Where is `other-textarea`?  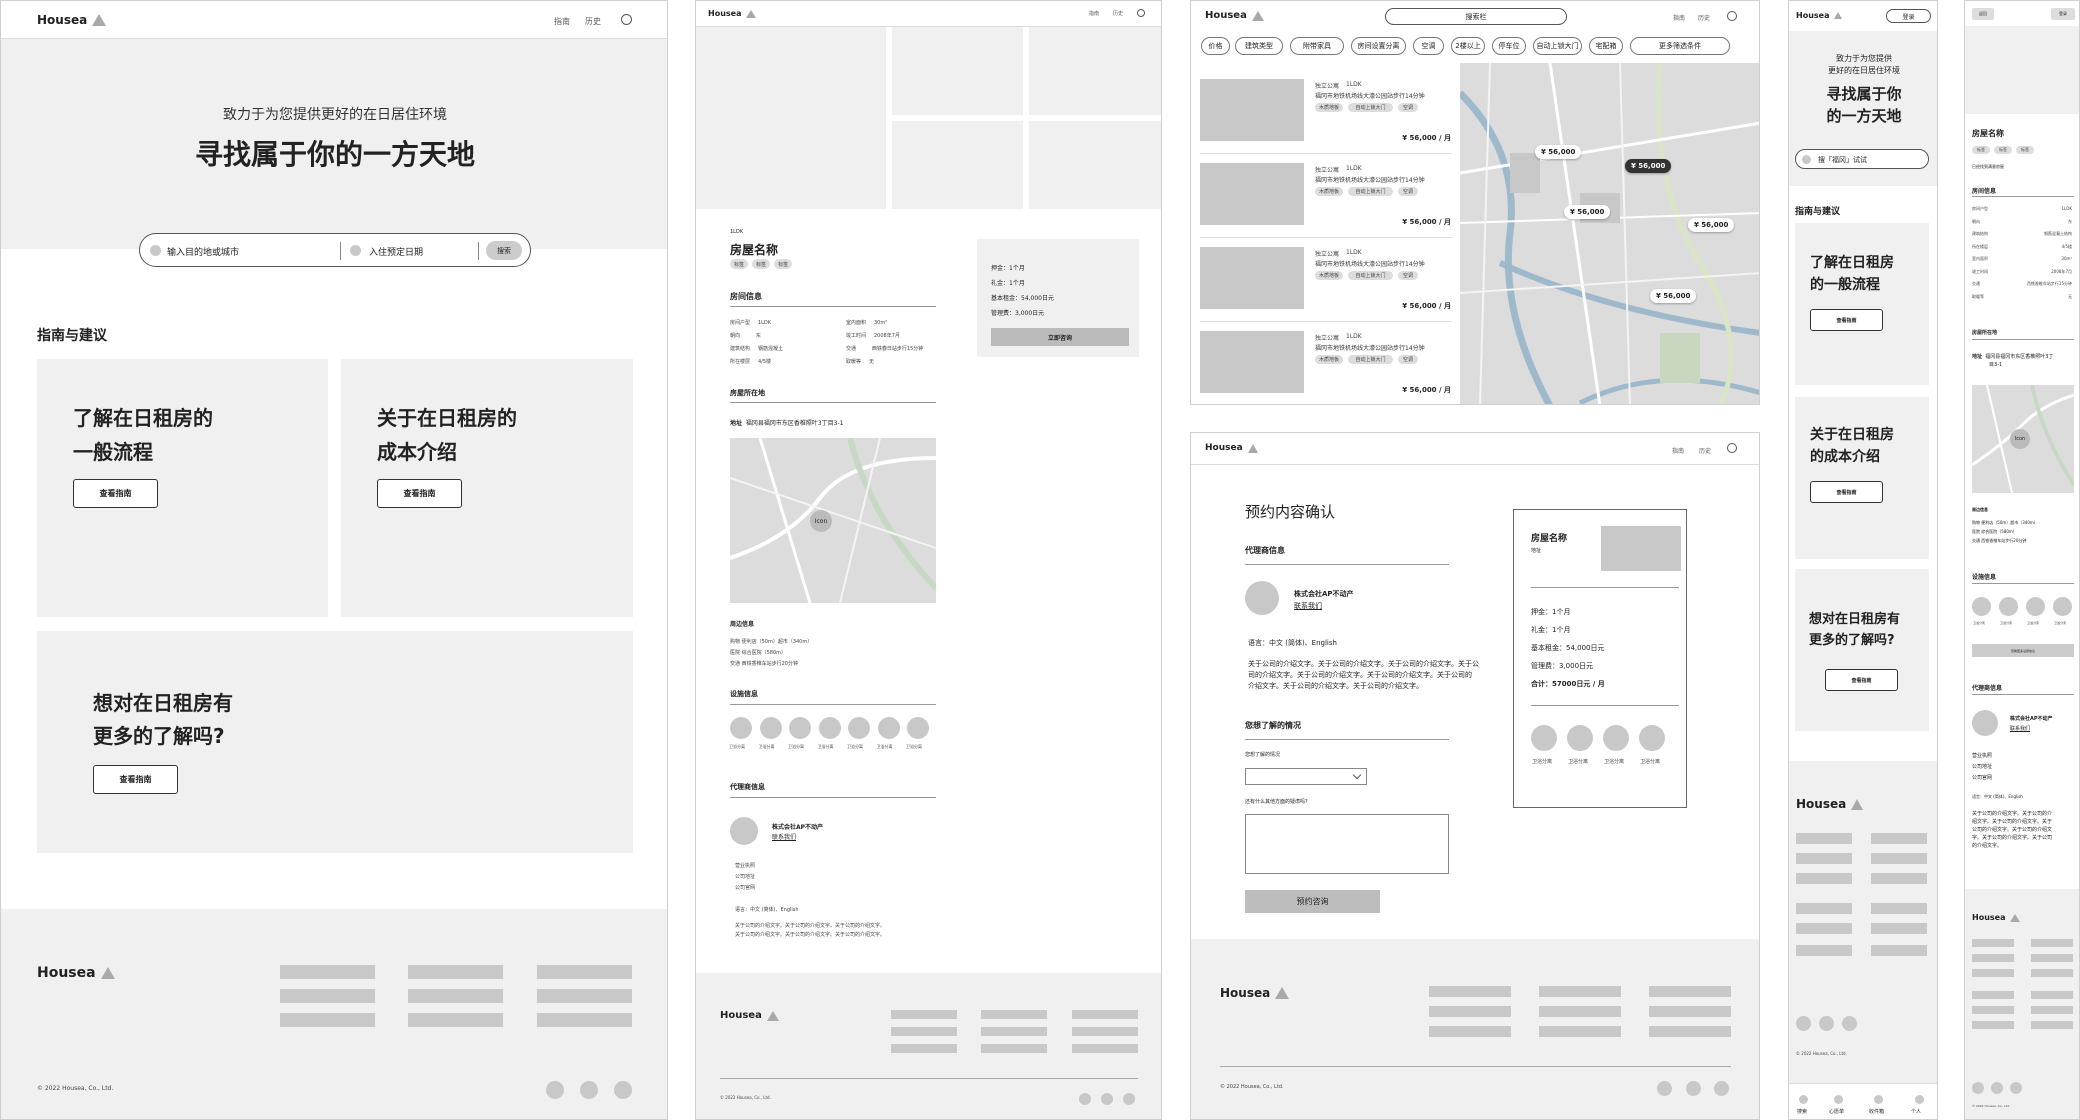 other-textarea is located at coordinates (1347, 844).